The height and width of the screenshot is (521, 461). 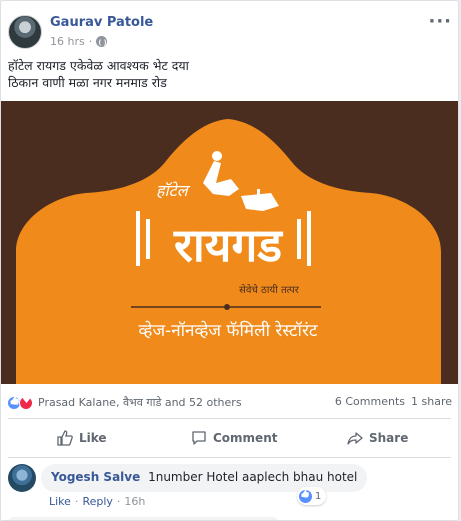 I want to click on comment-text: 1number Hotel aaplech bhau hotel, so click(x=253, y=477).